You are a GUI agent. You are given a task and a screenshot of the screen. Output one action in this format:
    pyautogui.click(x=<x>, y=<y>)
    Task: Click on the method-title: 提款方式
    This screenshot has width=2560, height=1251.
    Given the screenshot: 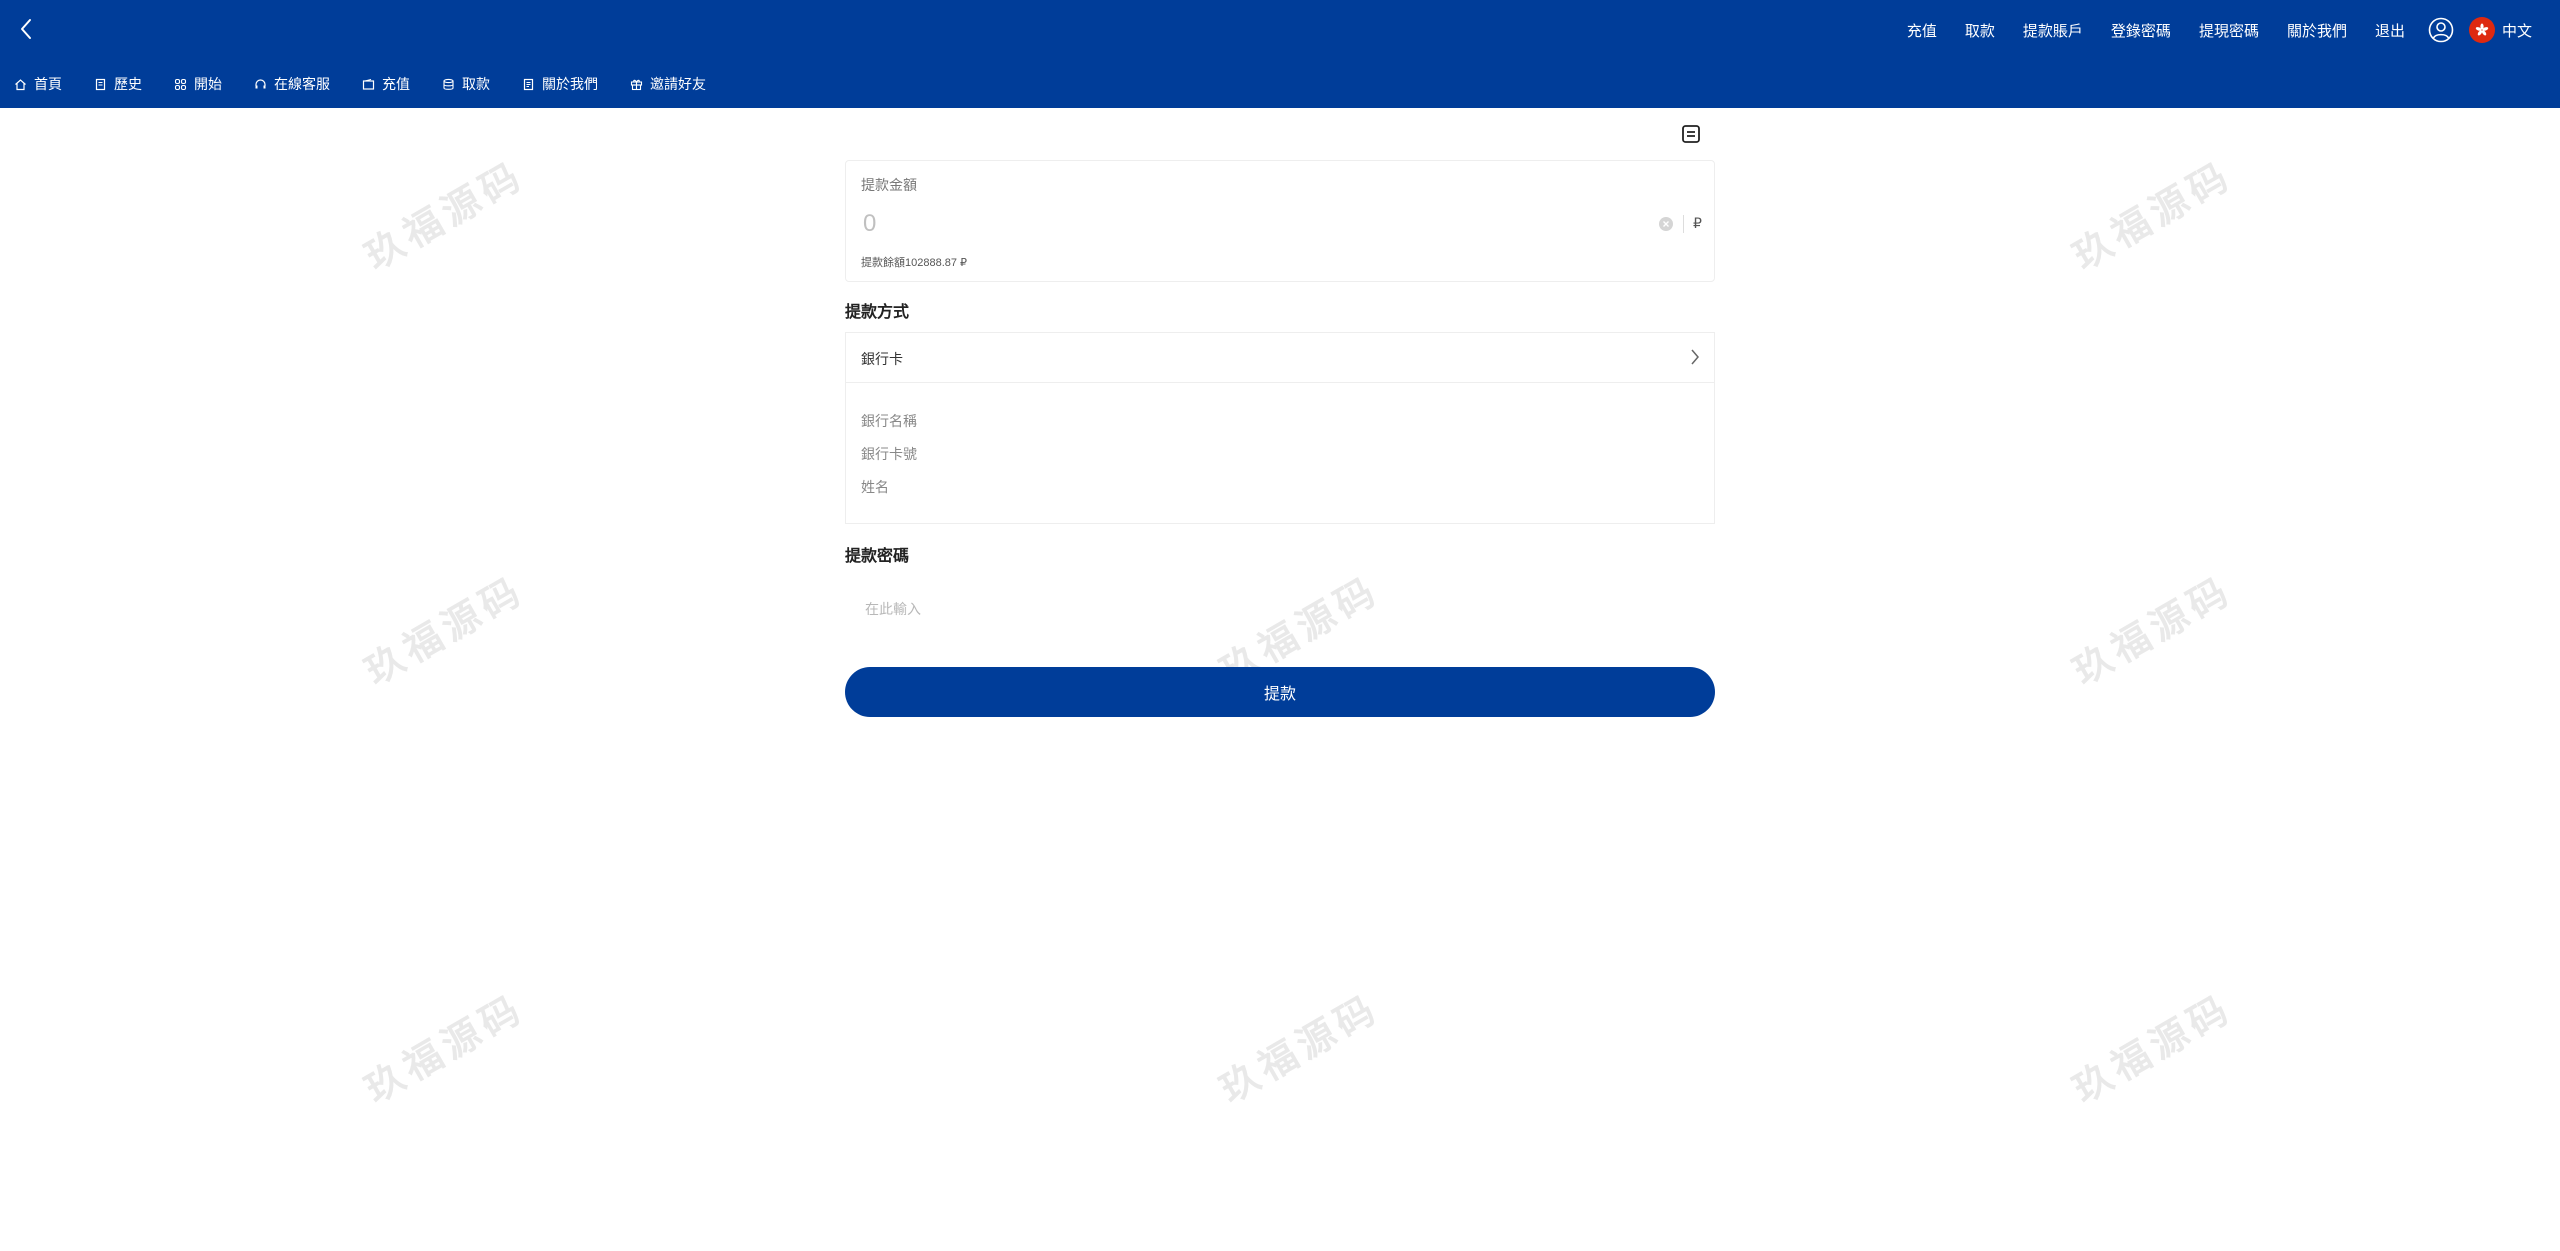 What is the action you would take?
    pyautogui.click(x=877, y=312)
    